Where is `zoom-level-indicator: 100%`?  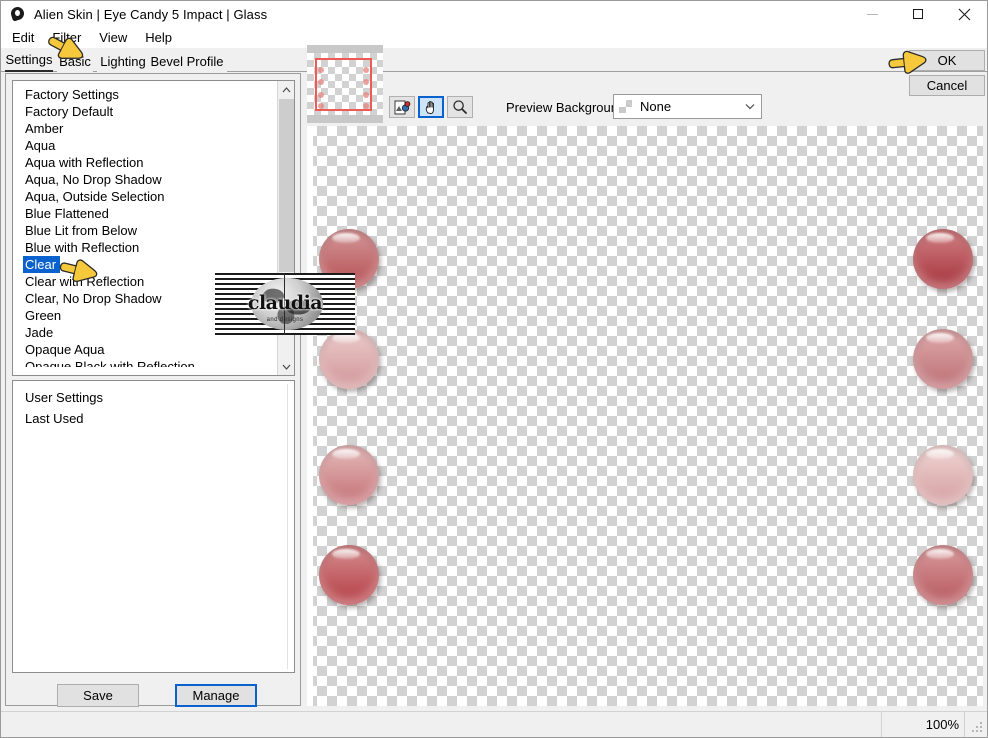 zoom-level-indicator: 100% is located at coordinates (942, 724).